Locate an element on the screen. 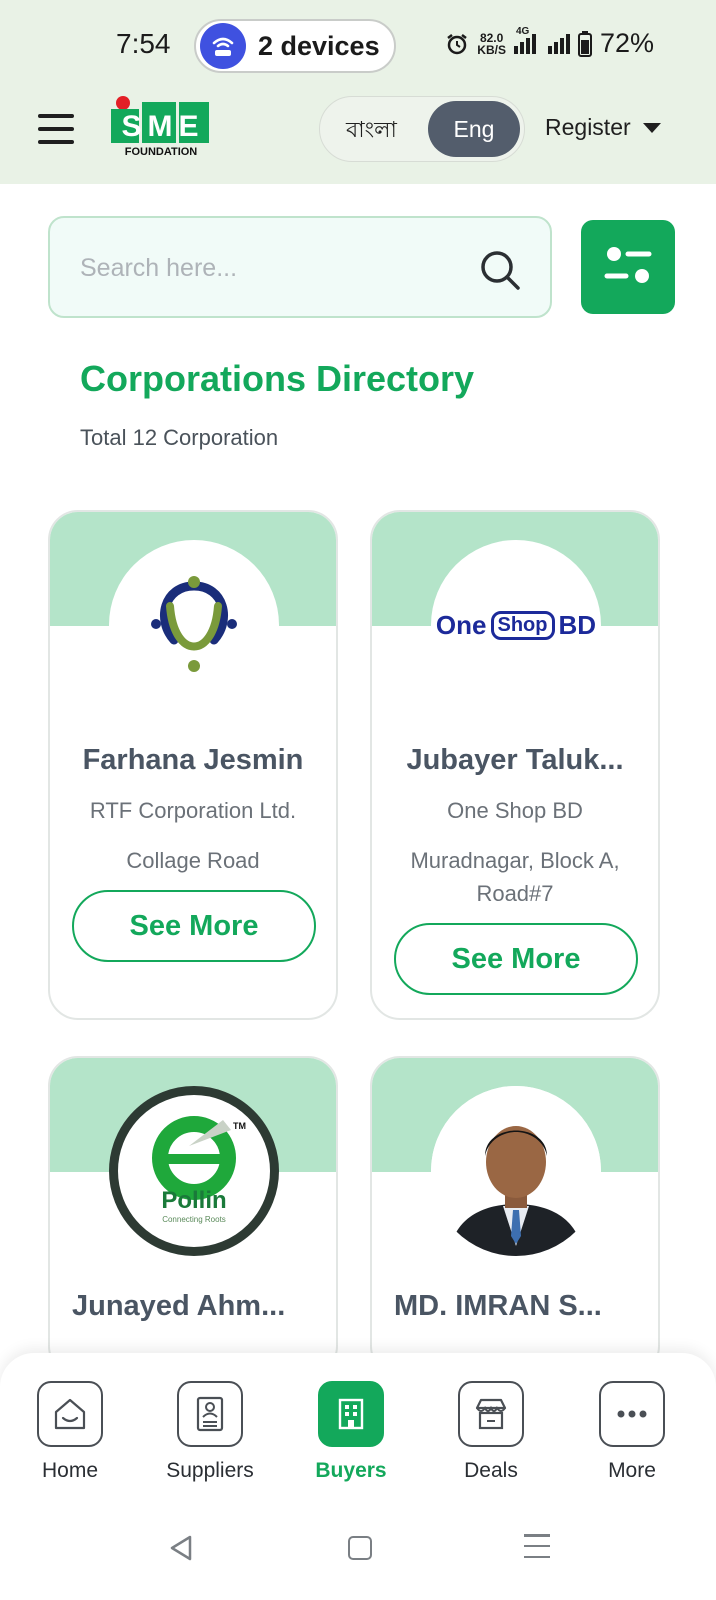  menu-icon is located at coordinates (56, 129).